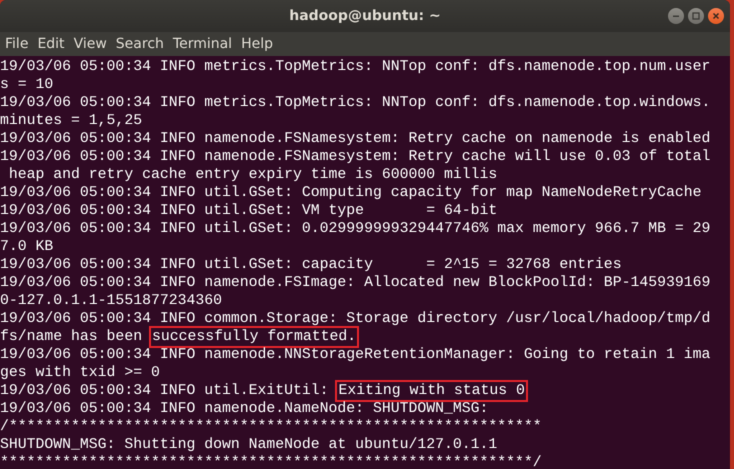 The image size is (734, 469). Describe the element at coordinates (71, 121) in the screenshot. I see `terminal-line: minutes = 1,5,25` at that location.